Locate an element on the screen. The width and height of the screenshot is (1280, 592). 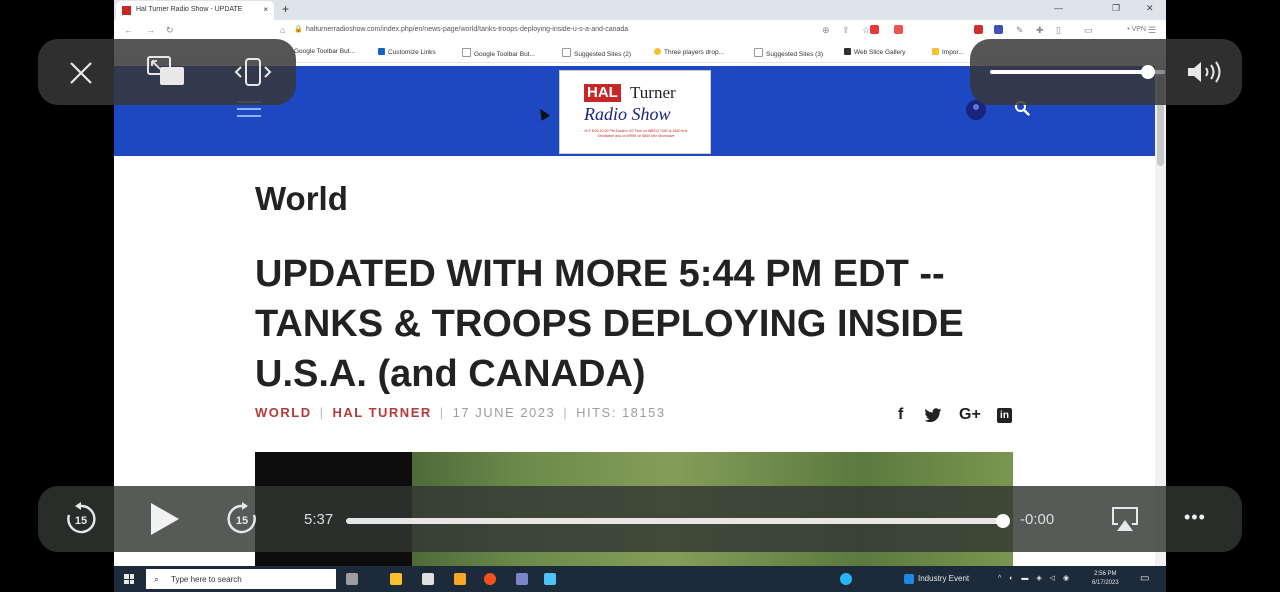
edge-icon is located at coordinates (846, 579).